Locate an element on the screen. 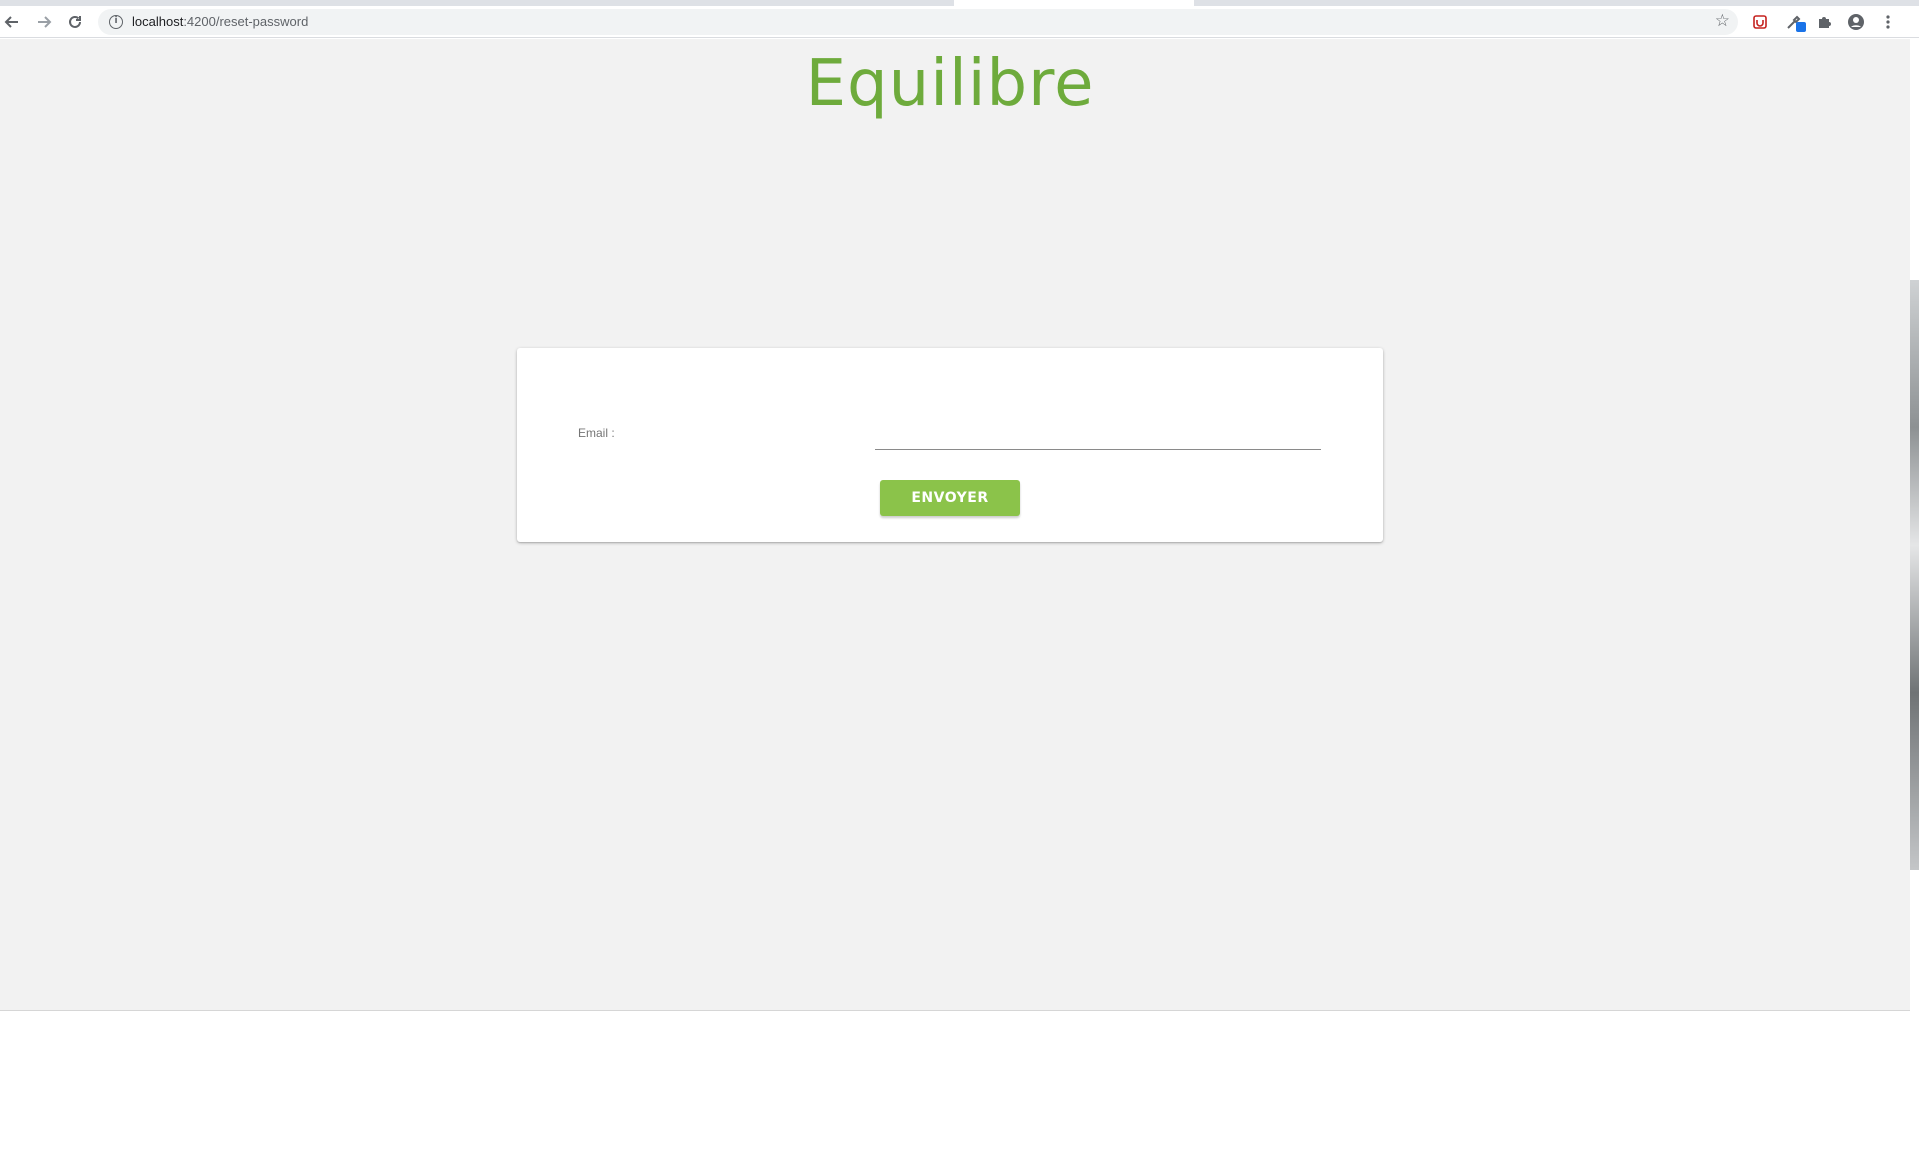 The image size is (1919, 1172). puzzle-icon is located at coordinates (1824, 22).